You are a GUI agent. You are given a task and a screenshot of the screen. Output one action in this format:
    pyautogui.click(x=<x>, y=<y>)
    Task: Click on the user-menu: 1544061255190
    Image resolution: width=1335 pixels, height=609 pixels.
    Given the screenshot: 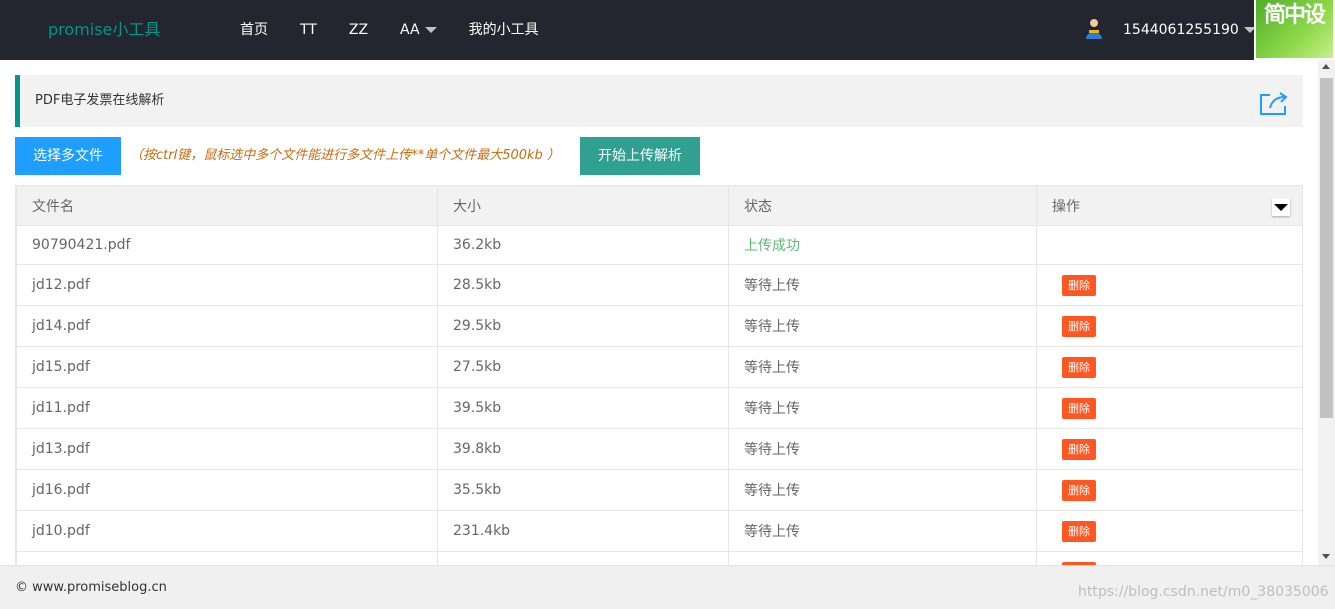 What is the action you would take?
    pyautogui.click(x=1168, y=30)
    